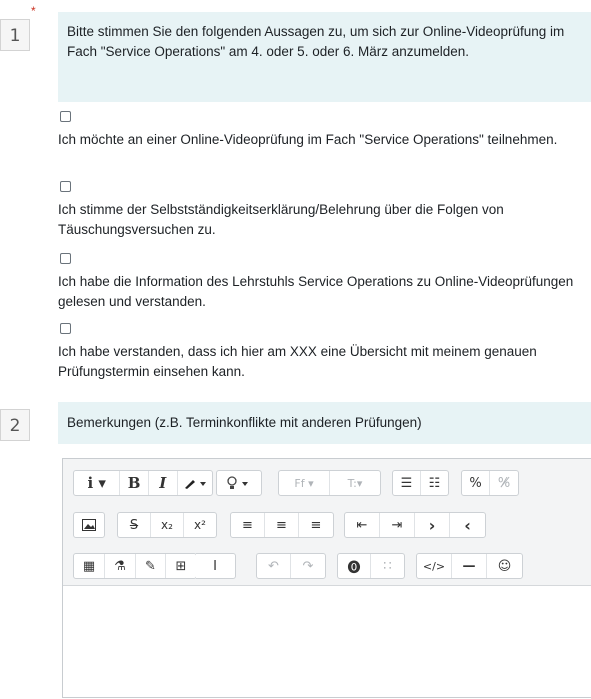  What do you see at coordinates (355, 483) in the screenshot?
I see `font-size-dropdown: T:▾` at bounding box center [355, 483].